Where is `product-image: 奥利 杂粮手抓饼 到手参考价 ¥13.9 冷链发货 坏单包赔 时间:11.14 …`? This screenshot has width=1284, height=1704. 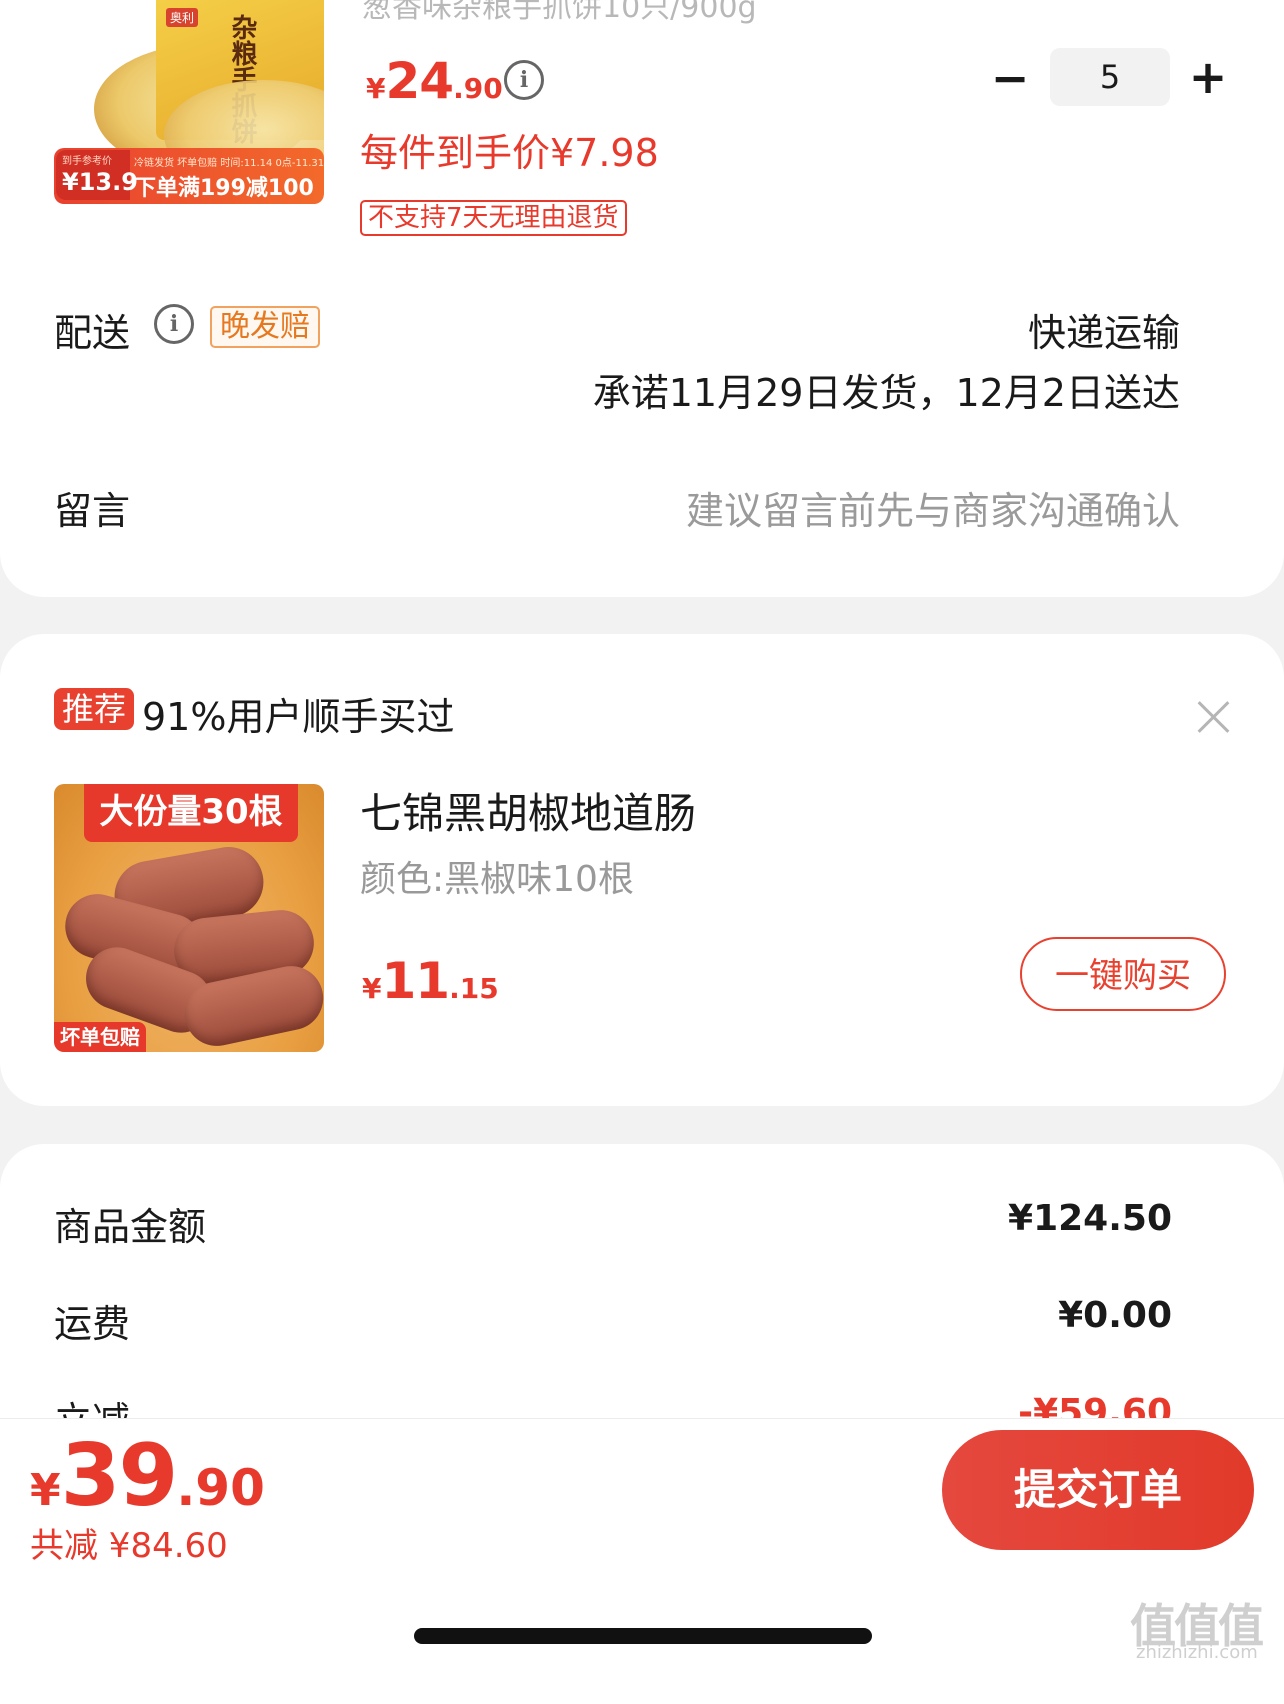
product-image: 奥利 杂粮手抓饼 到手参考价 ¥13.9 冷链发货 坏单包赔 时间:11.14 … is located at coordinates (189, 103).